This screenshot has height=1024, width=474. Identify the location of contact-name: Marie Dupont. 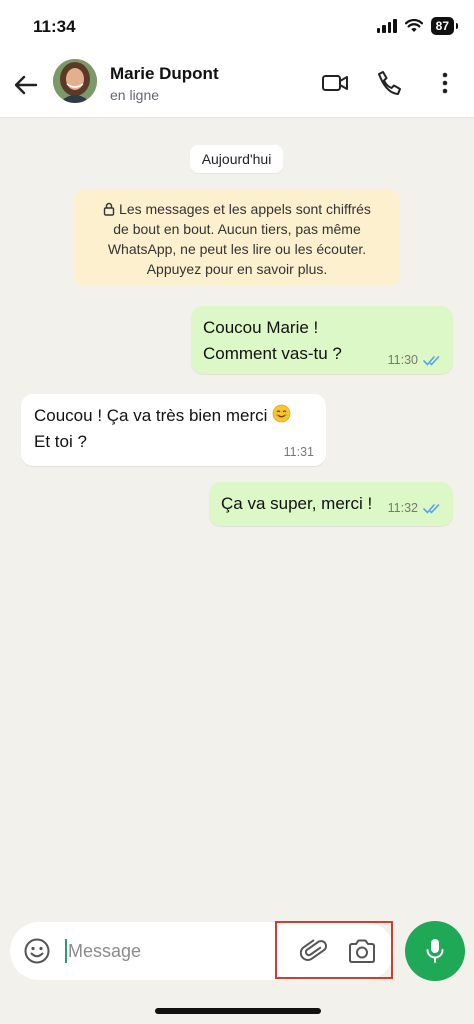
(164, 74).